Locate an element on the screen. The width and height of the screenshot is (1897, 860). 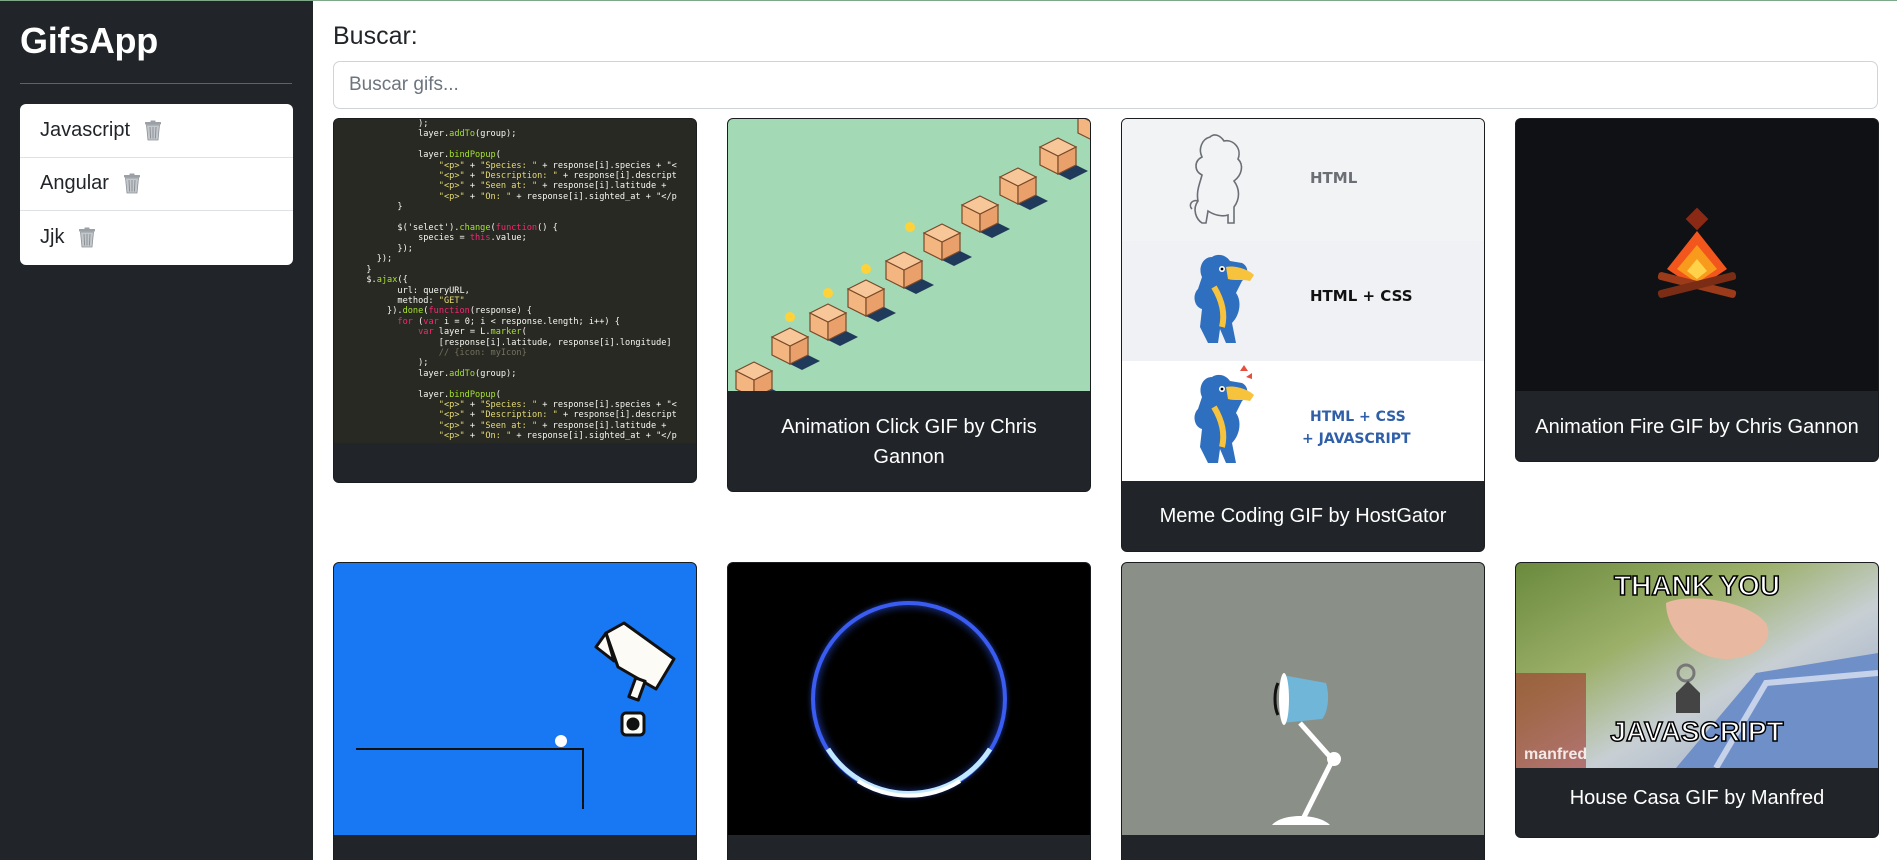
gif-image-meme: THANK YOU JAVASCRIPT manfred is located at coordinates (1697, 665).